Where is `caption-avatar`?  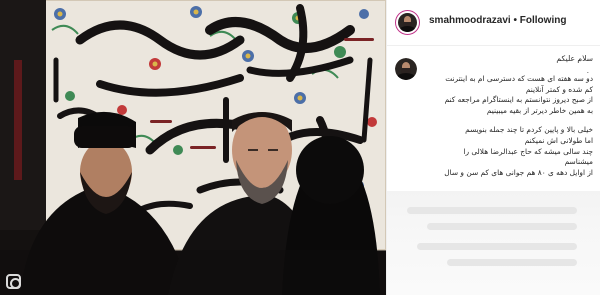 caption-avatar is located at coordinates (406, 69).